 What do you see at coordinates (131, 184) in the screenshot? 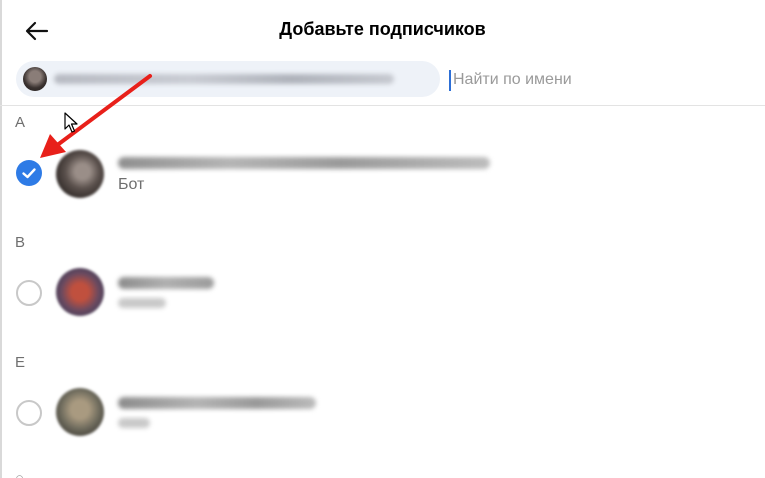
I see `contact-subtitle: Бот` at bounding box center [131, 184].